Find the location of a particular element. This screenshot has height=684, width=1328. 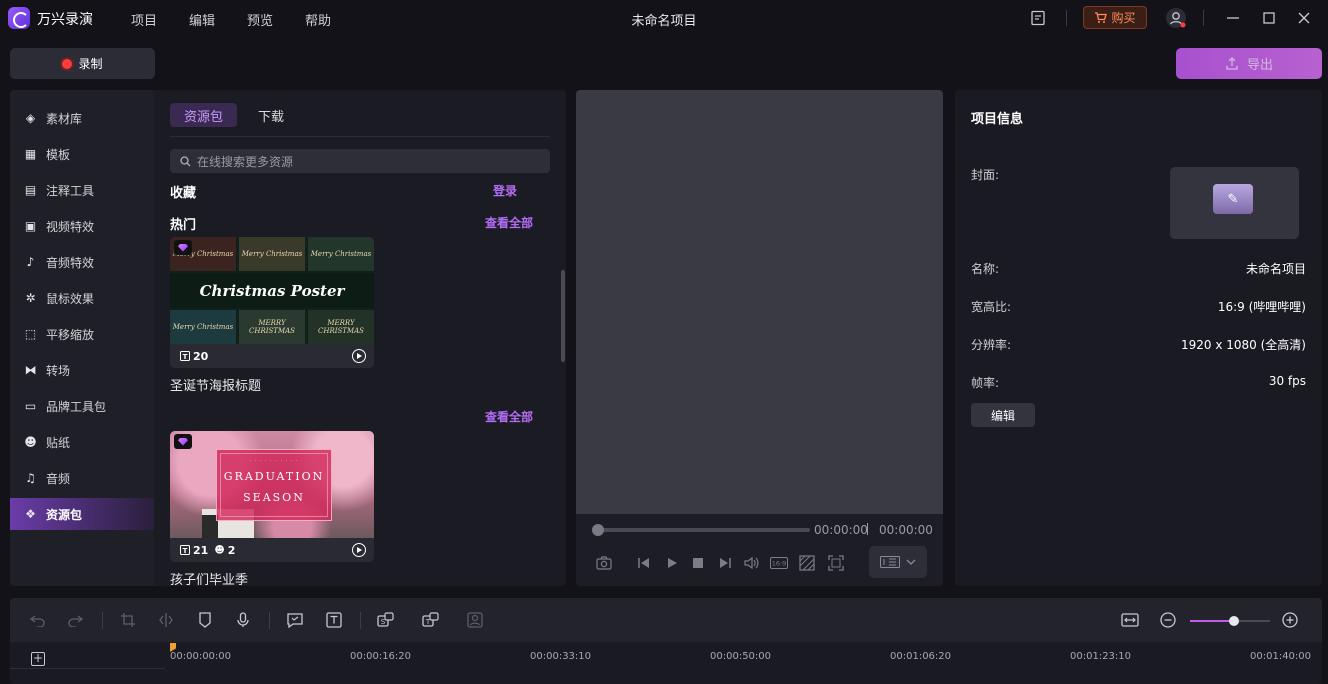

sticker-count-icon: ☻ is located at coordinates (219, 550).